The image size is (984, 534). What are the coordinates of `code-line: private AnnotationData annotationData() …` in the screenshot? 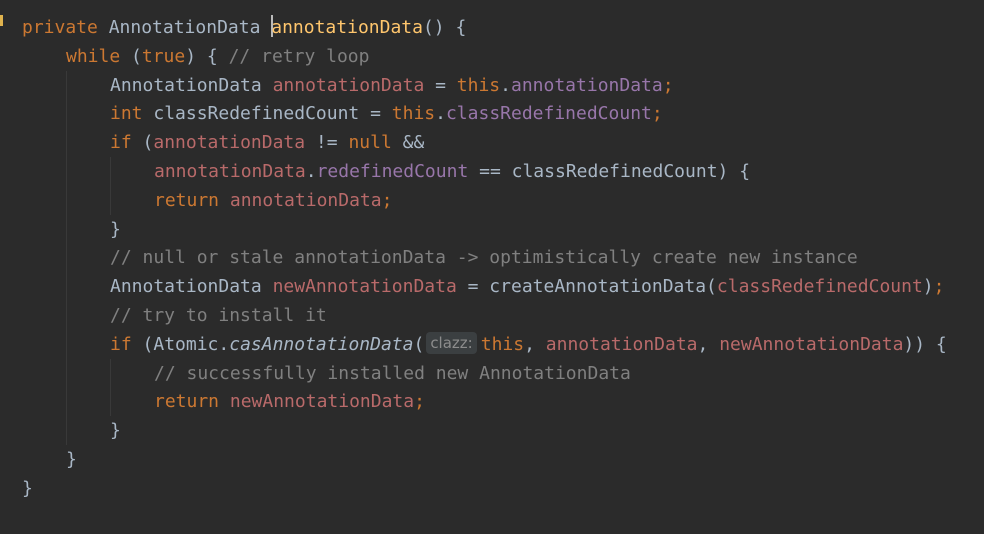 It's located at (244, 27).